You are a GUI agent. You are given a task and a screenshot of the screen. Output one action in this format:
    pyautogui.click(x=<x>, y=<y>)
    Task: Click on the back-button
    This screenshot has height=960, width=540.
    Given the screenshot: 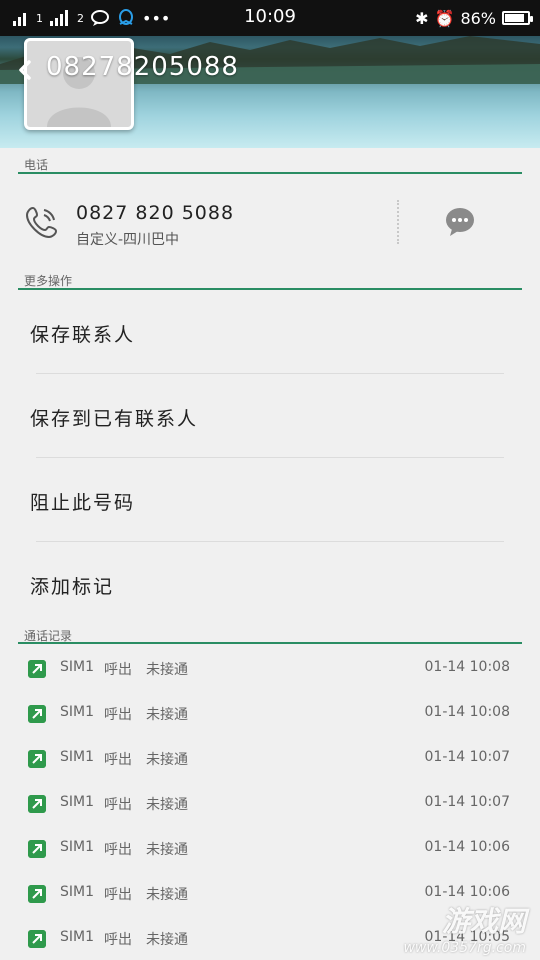 What is the action you would take?
    pyautogui.click(x=25, y=70)
    